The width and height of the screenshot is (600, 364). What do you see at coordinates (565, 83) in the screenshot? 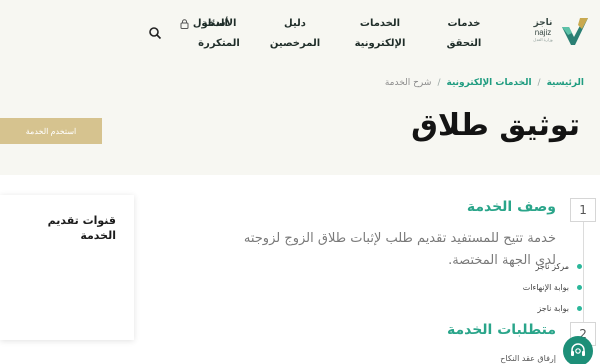
I see `breadcrumb-home: الرئيسية` at bounding box center [565, 83].